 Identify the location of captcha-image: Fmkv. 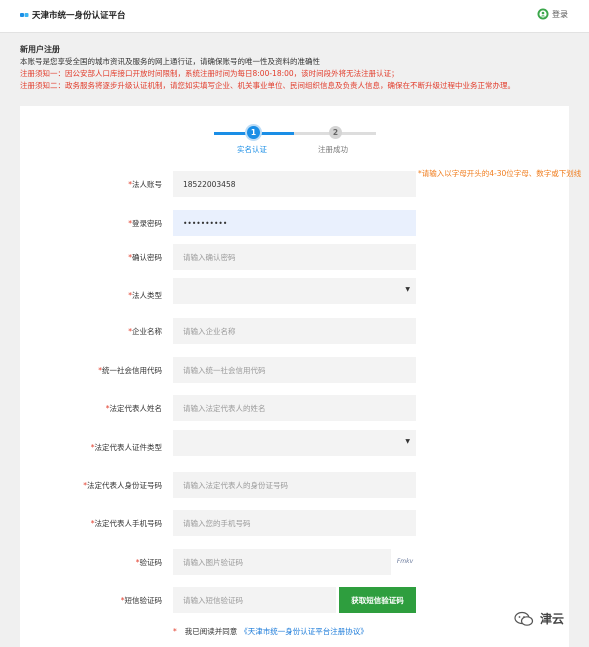
(405, 562).